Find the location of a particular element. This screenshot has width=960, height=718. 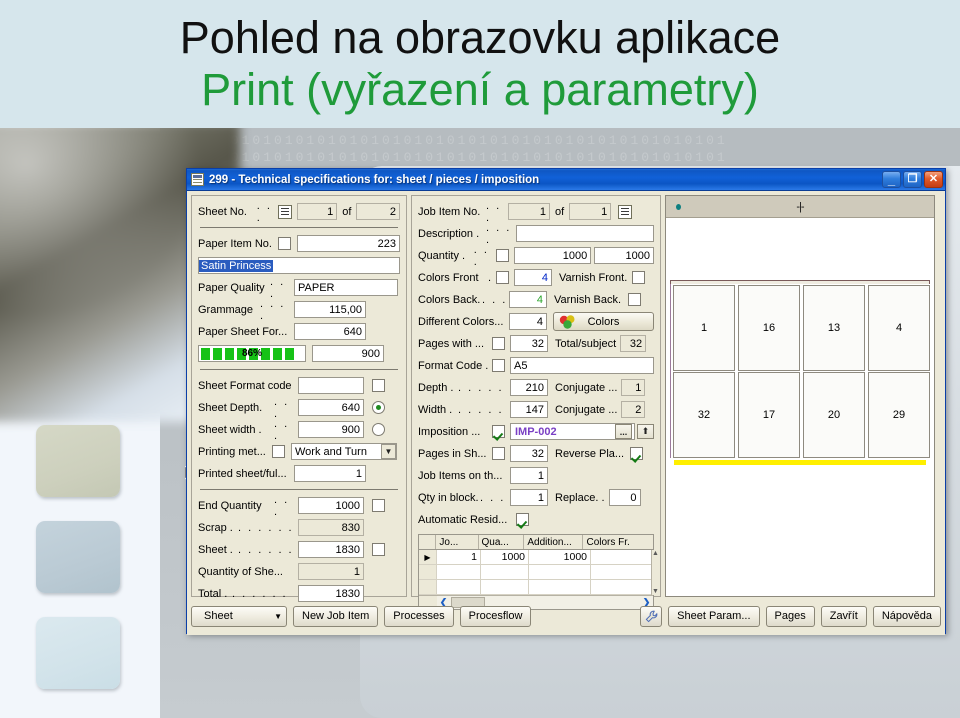

minimize-button: _ is located at coordinates (891, 179).